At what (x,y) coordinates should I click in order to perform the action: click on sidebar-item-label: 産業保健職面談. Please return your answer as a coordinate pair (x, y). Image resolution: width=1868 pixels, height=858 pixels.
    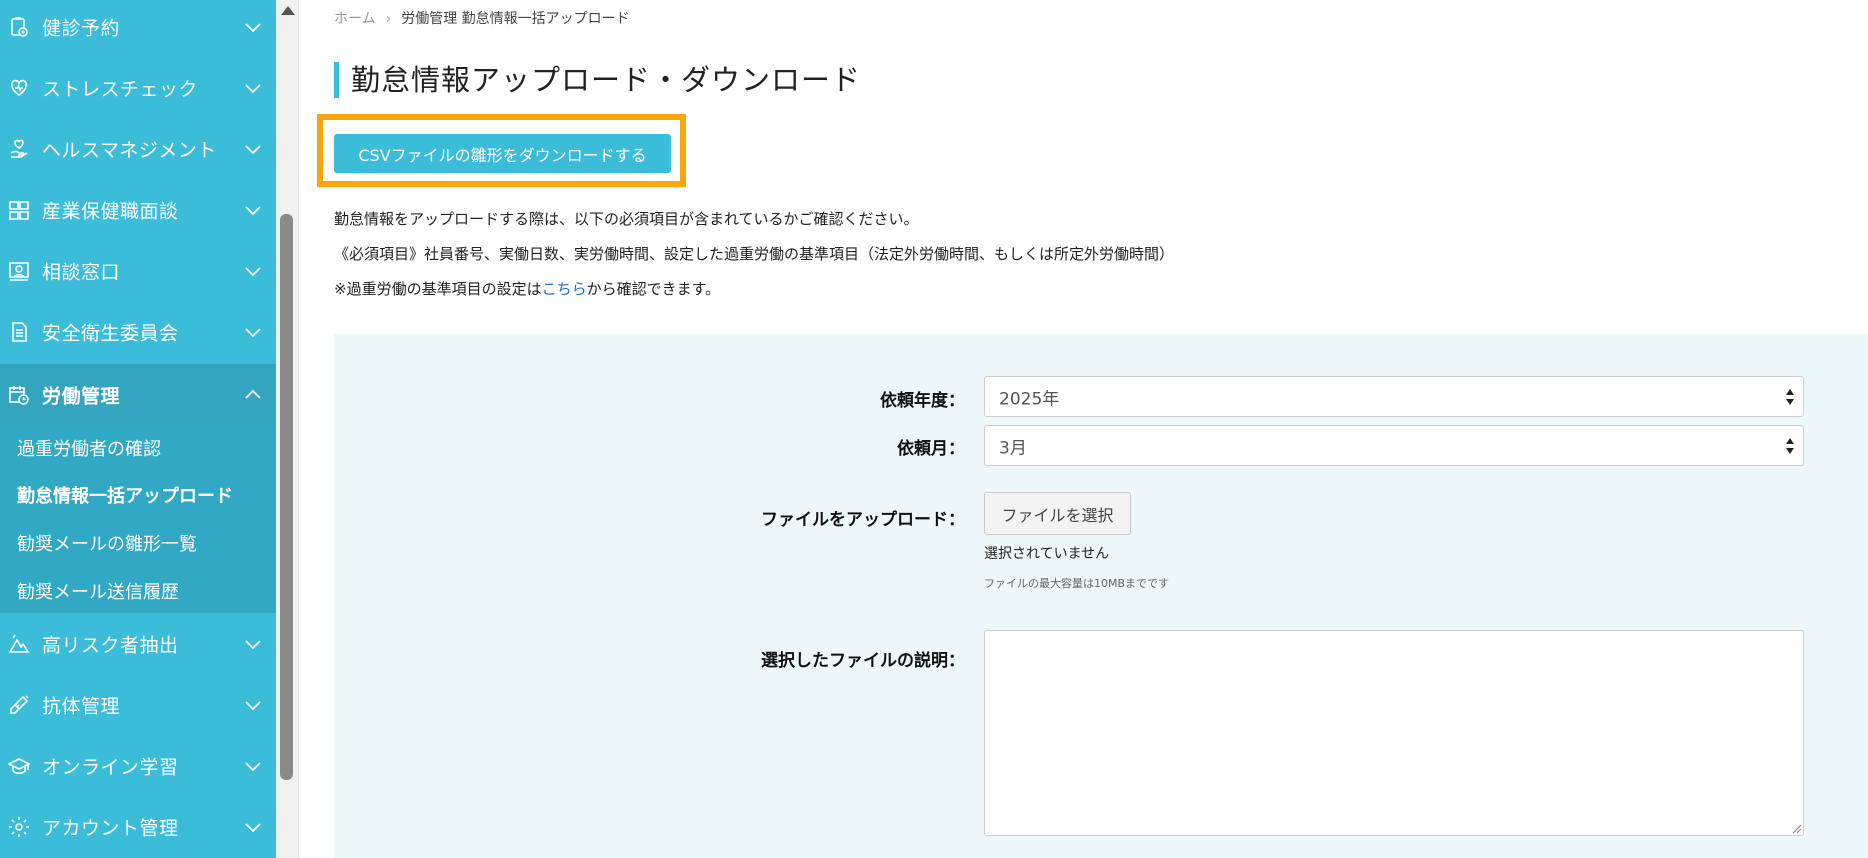
    Looking at the image, I should click on (110, 211).